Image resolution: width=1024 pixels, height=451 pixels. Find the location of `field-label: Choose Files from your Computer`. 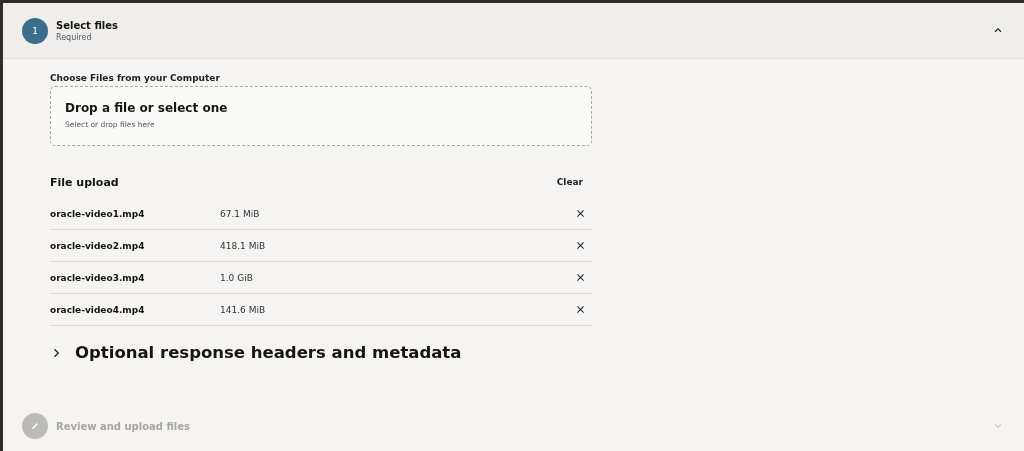

field-label: Choose Files from your Computer is located at coordinates (135, 78).